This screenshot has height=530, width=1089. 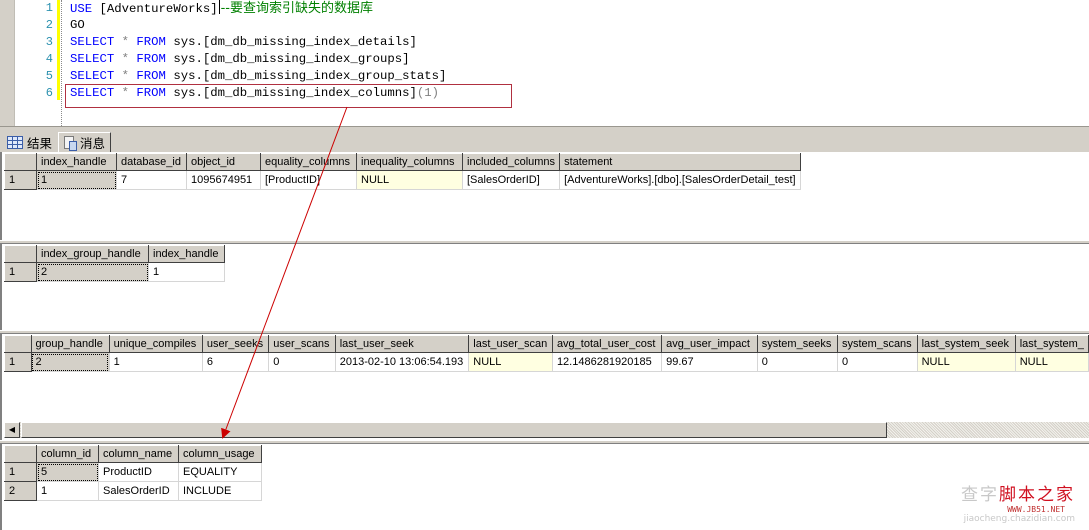 What do you see at coordinates (709, 344) in the screenshot?
I see `column-header: avg_user_impact` at bounding box center [709, 344].